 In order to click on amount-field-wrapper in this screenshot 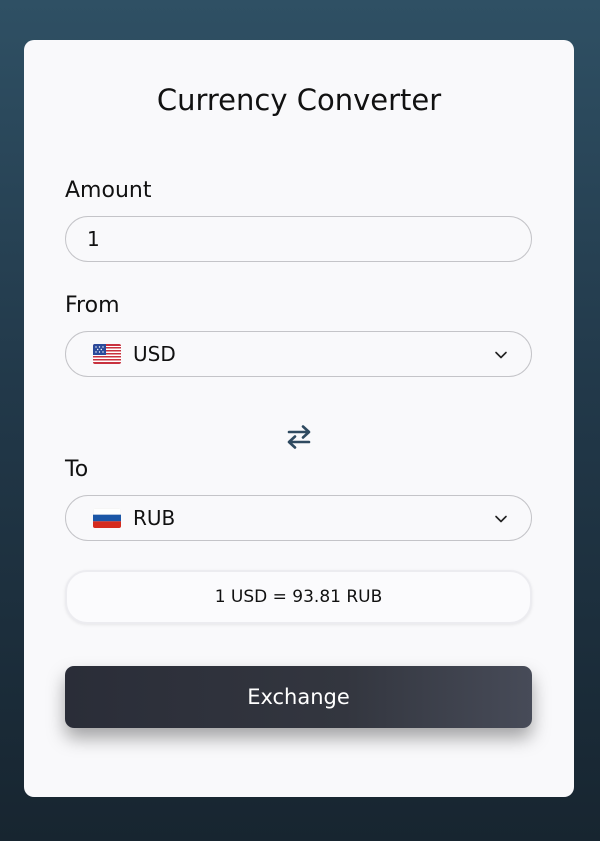, I will do `click(298, 239)`.